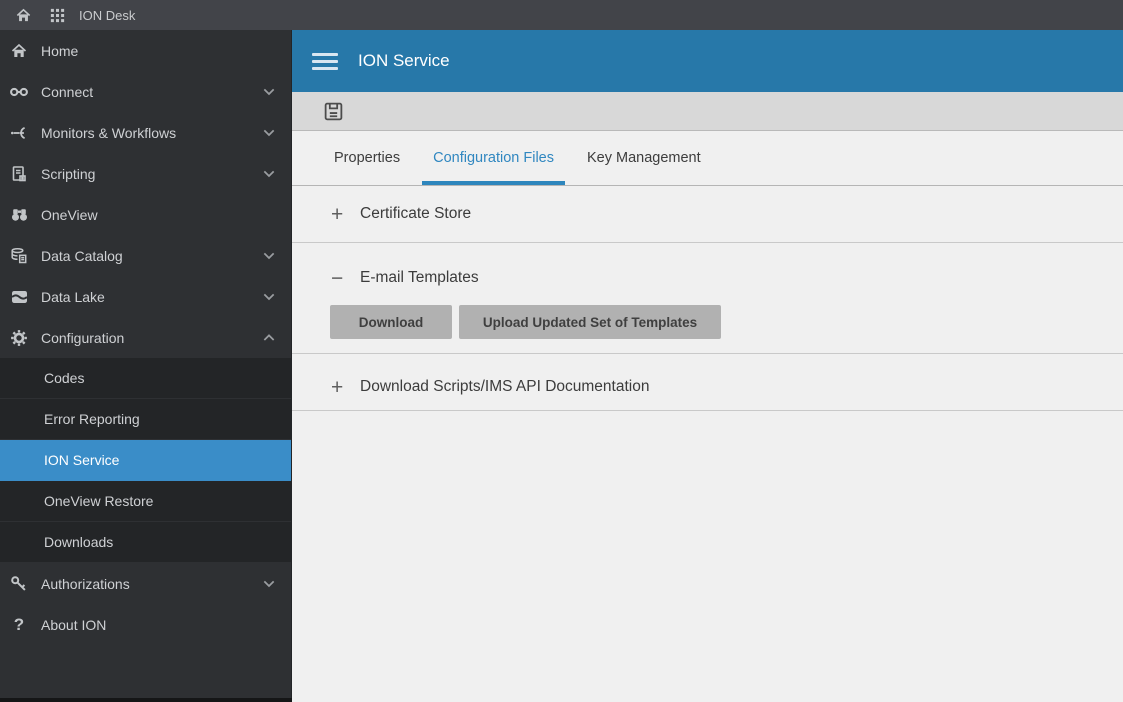  I want to click on sidebar-item-label: OneView, so click(69, 214).